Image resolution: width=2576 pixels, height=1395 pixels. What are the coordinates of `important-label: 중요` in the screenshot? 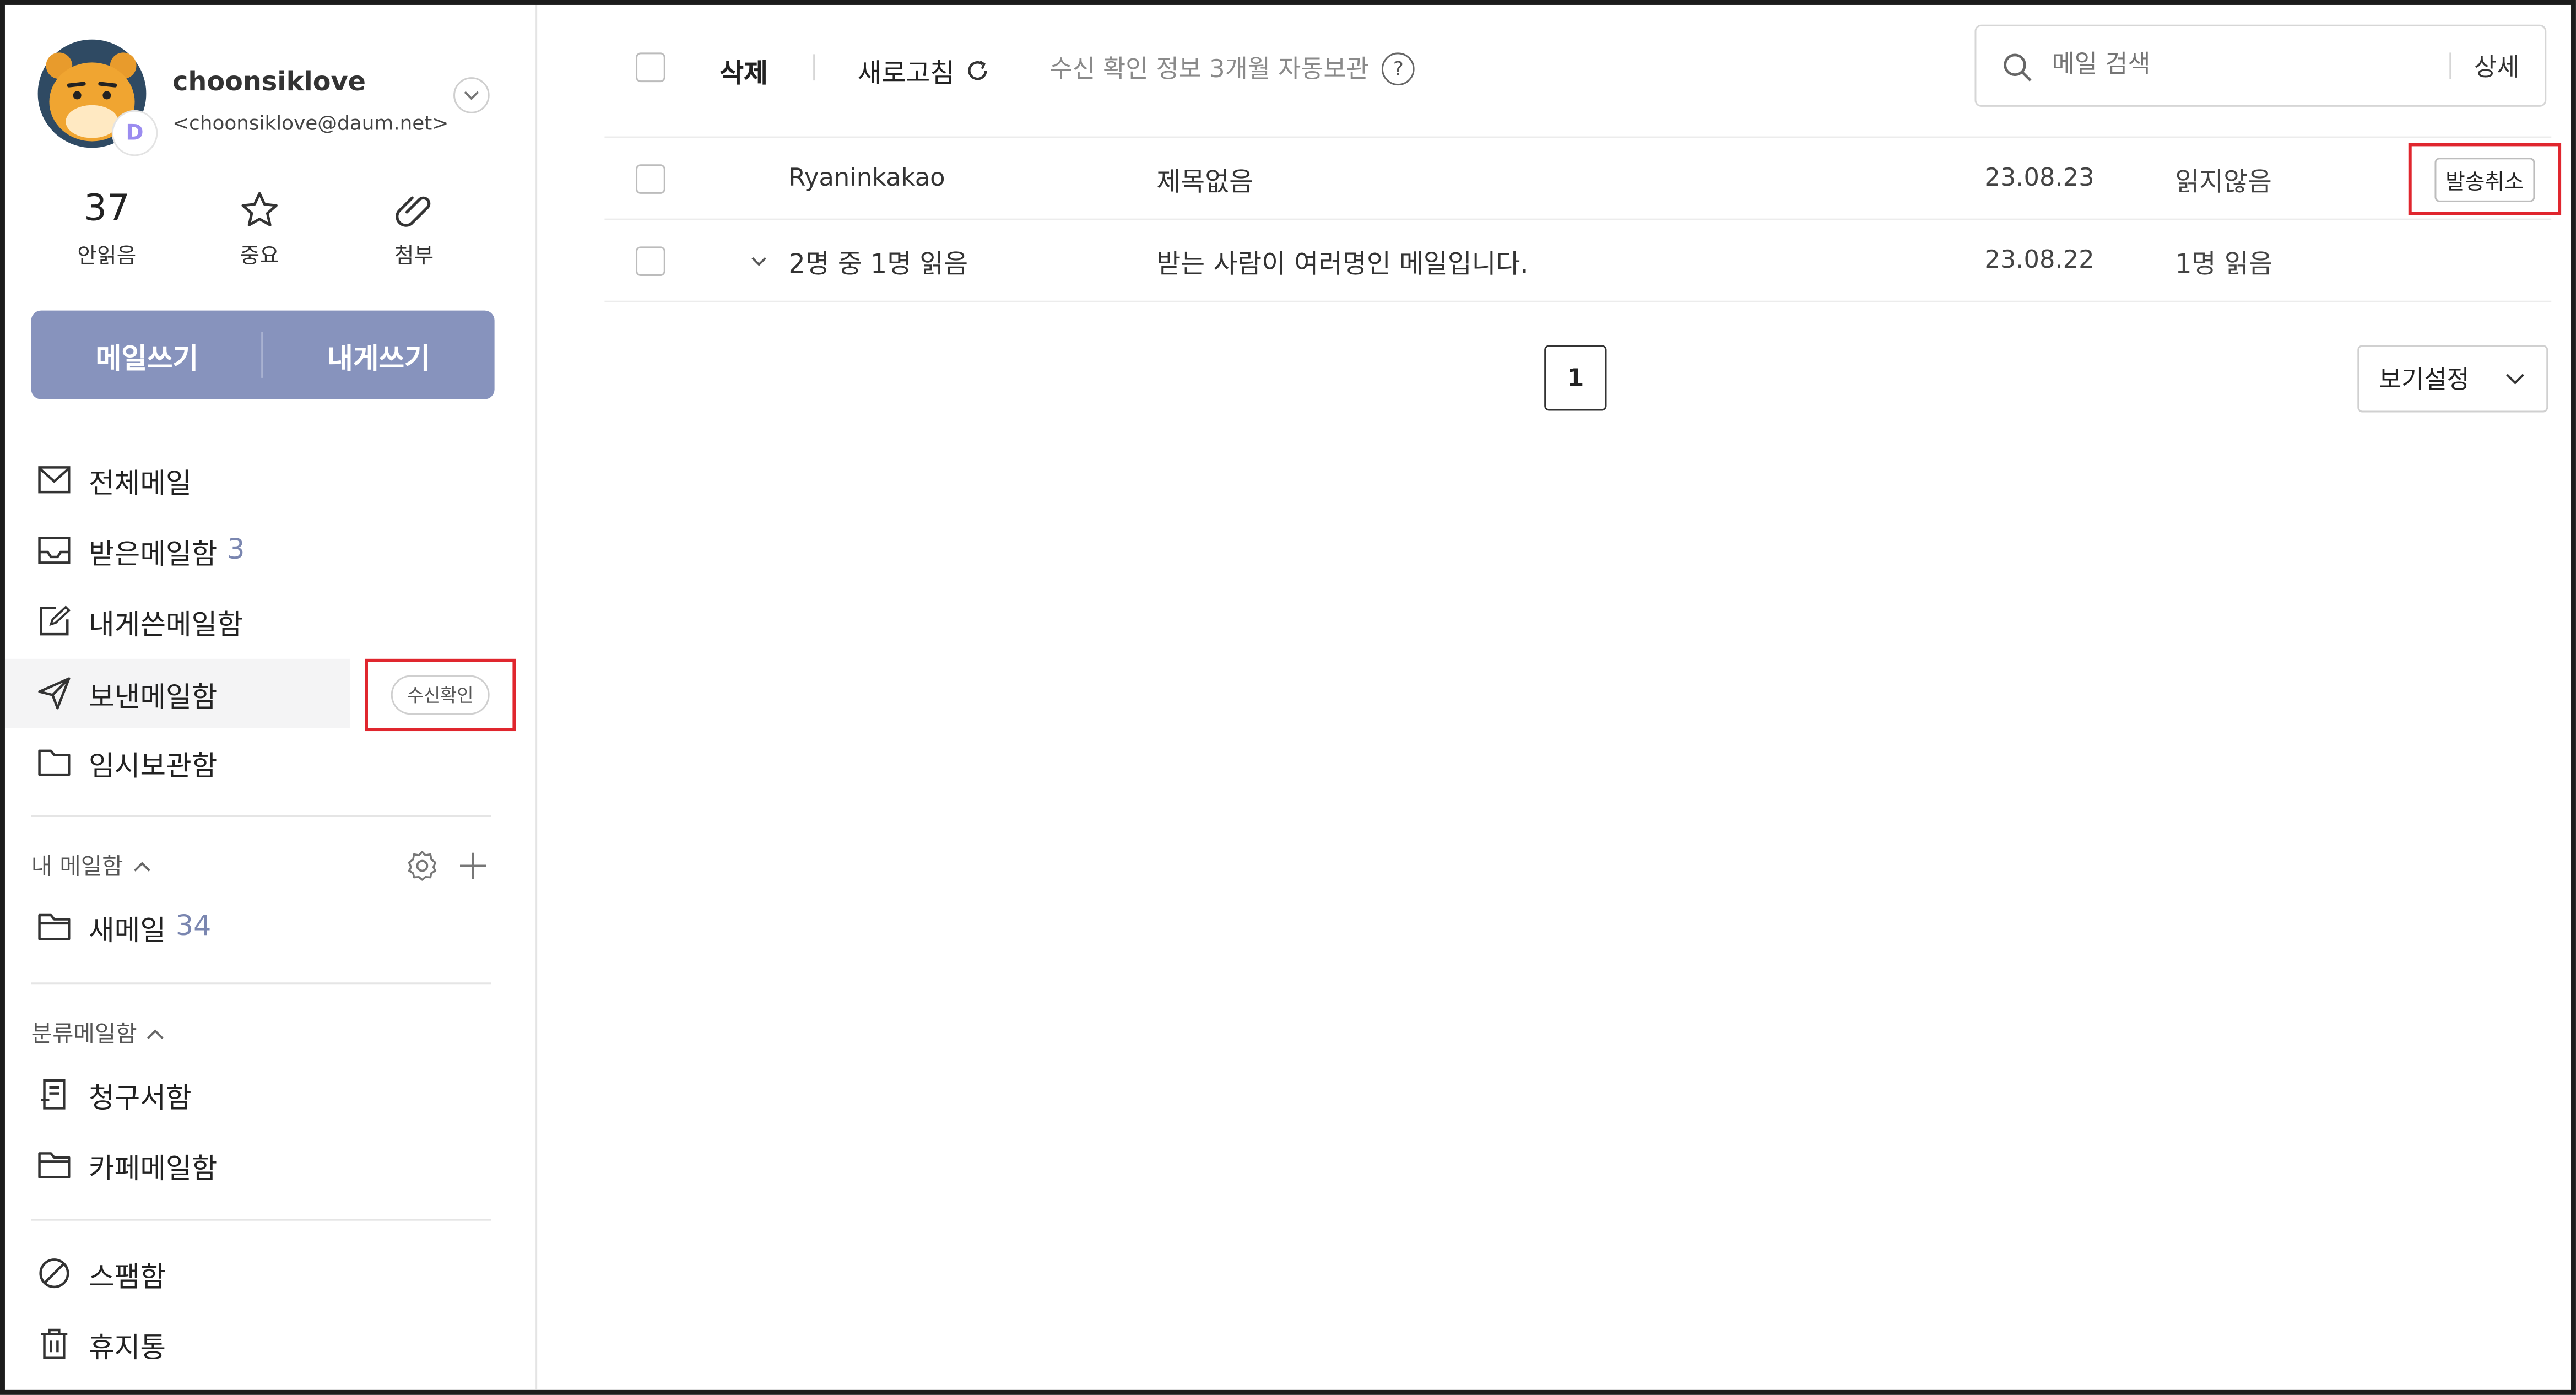 It's located at (259, 257).